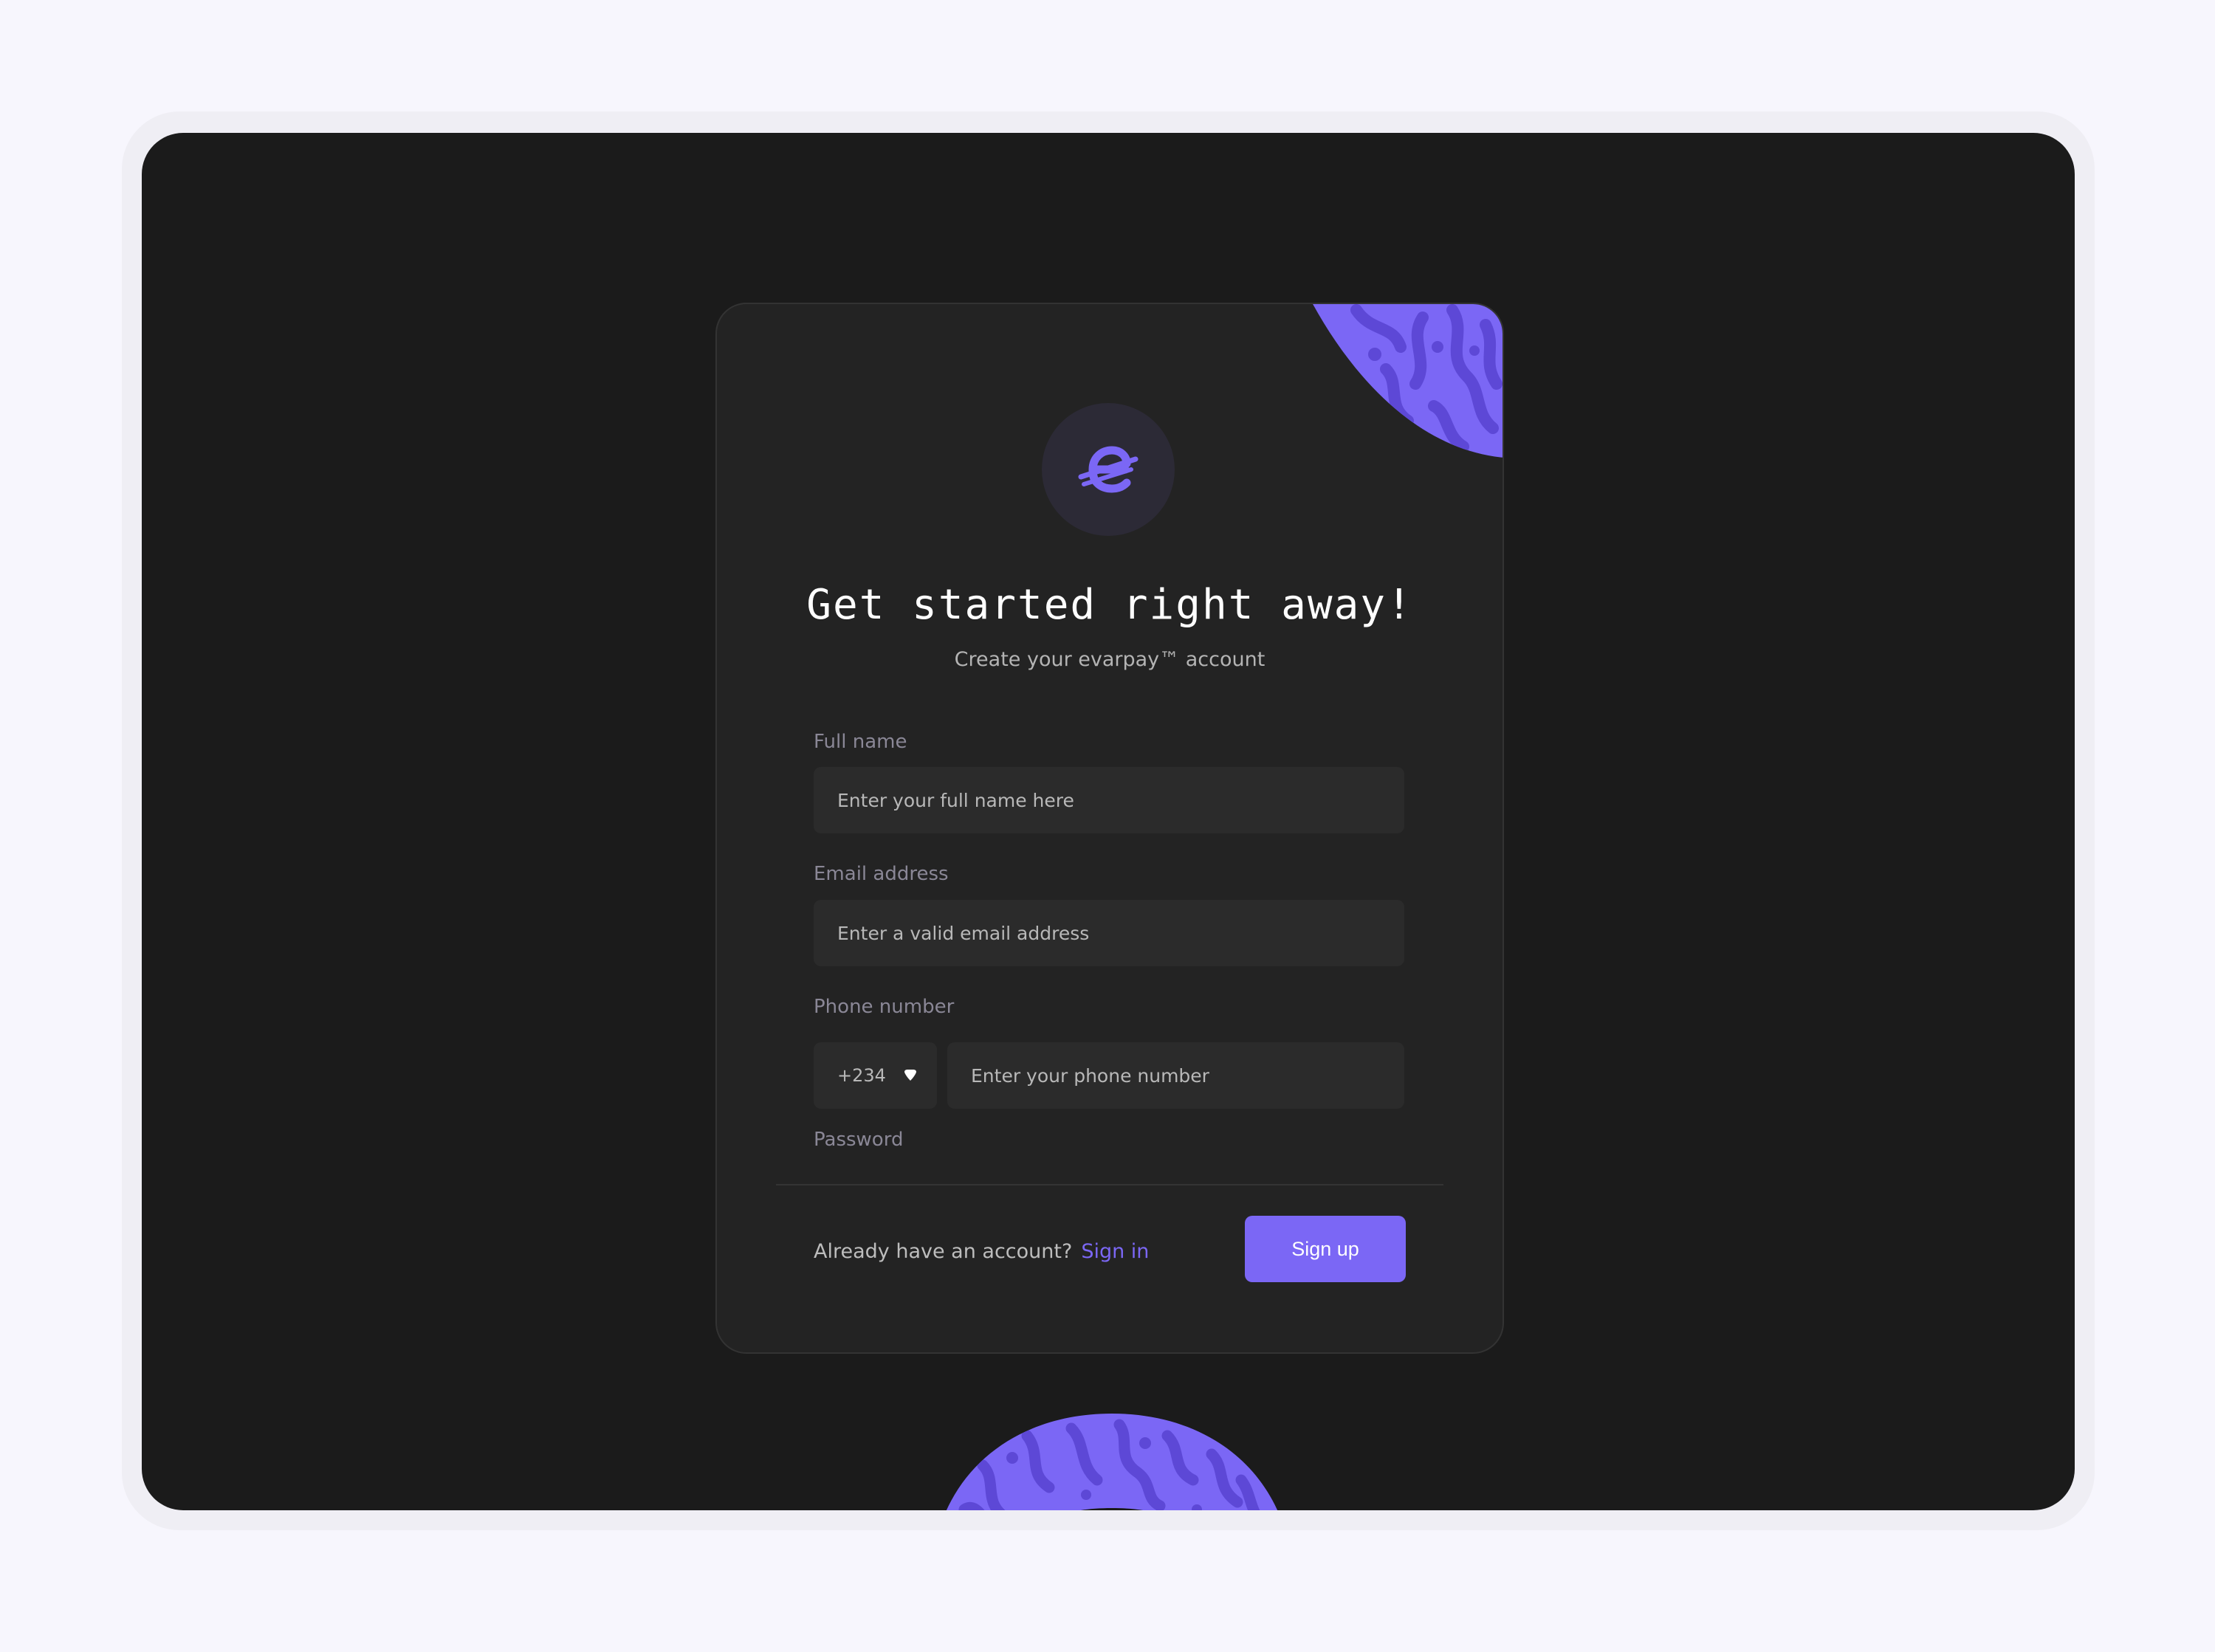 The width and height of the screenshot is (2215, 1652). I want to click on signin-prompt: Already have an account?, so click(943, 1251).